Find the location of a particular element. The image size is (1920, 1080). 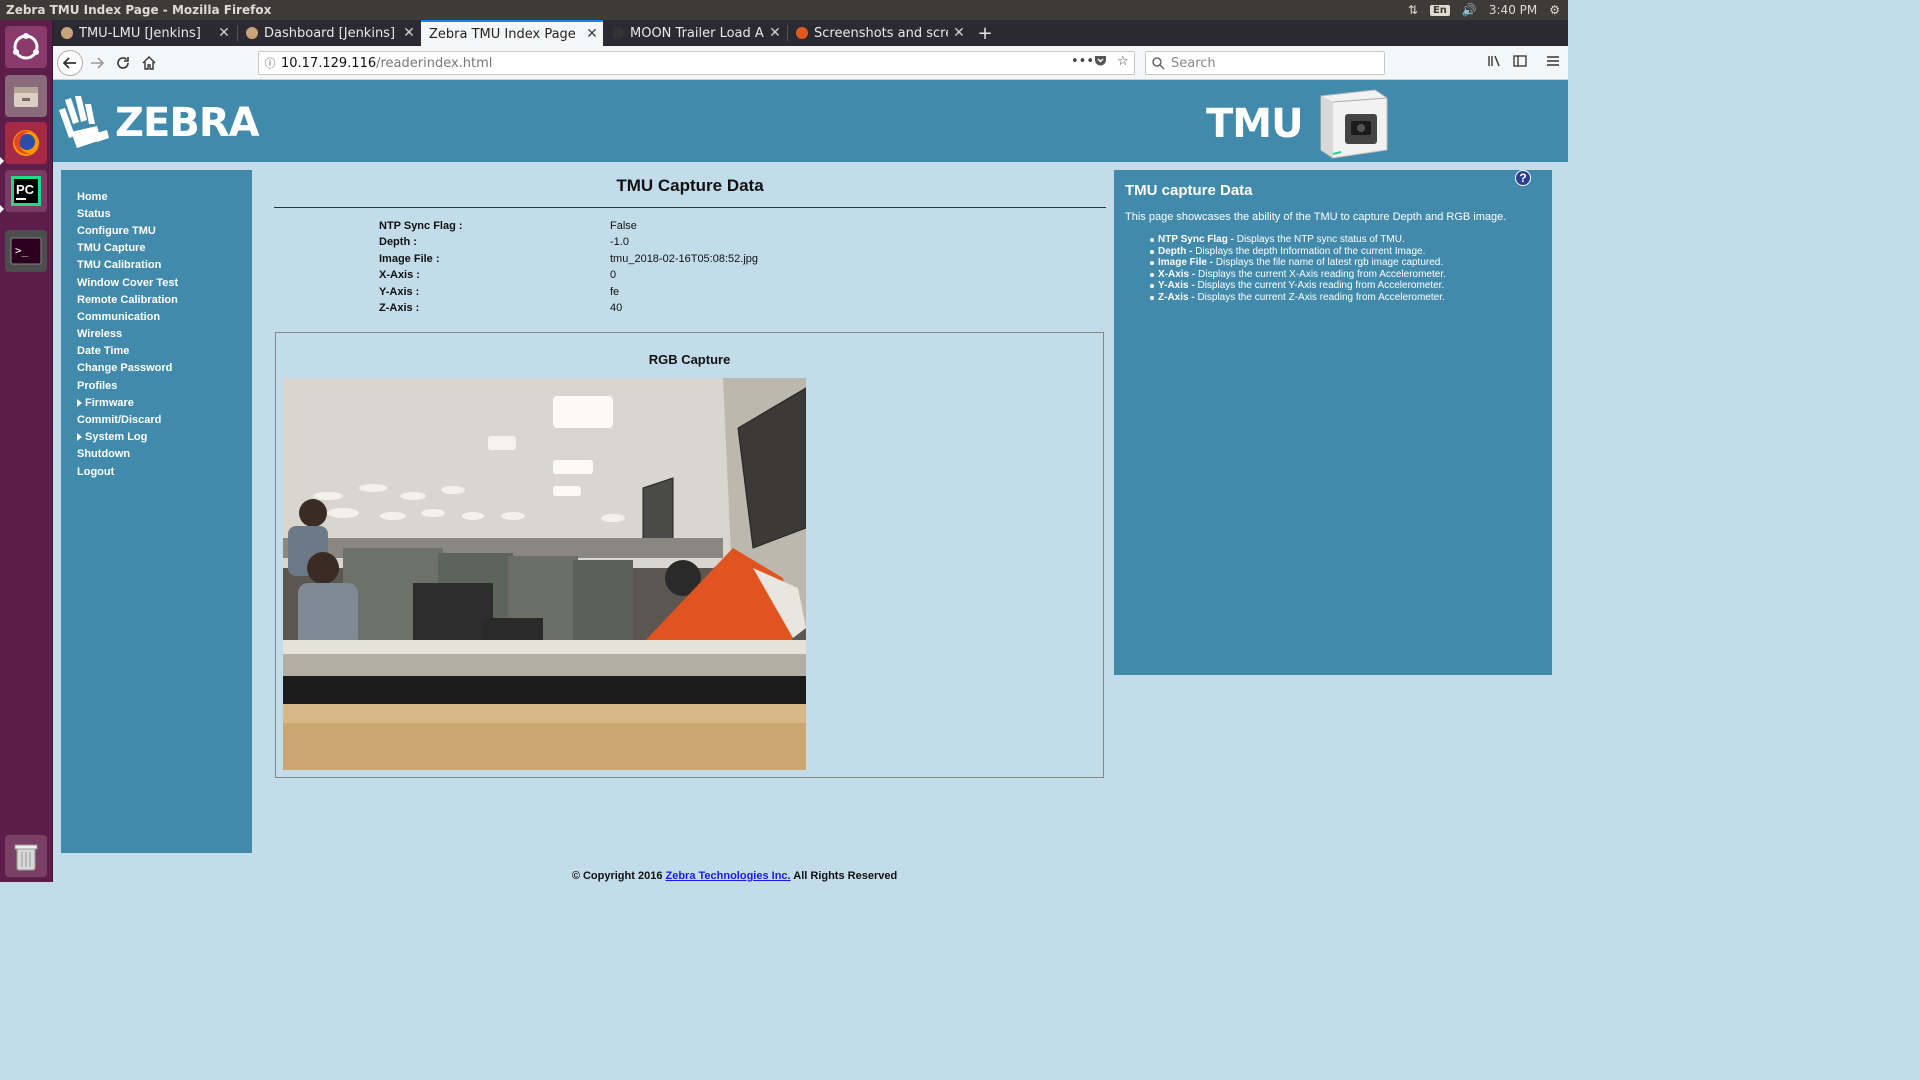

sidebar-item-remote-calibration: Remote Calibration is located at coordinates (127, 299).